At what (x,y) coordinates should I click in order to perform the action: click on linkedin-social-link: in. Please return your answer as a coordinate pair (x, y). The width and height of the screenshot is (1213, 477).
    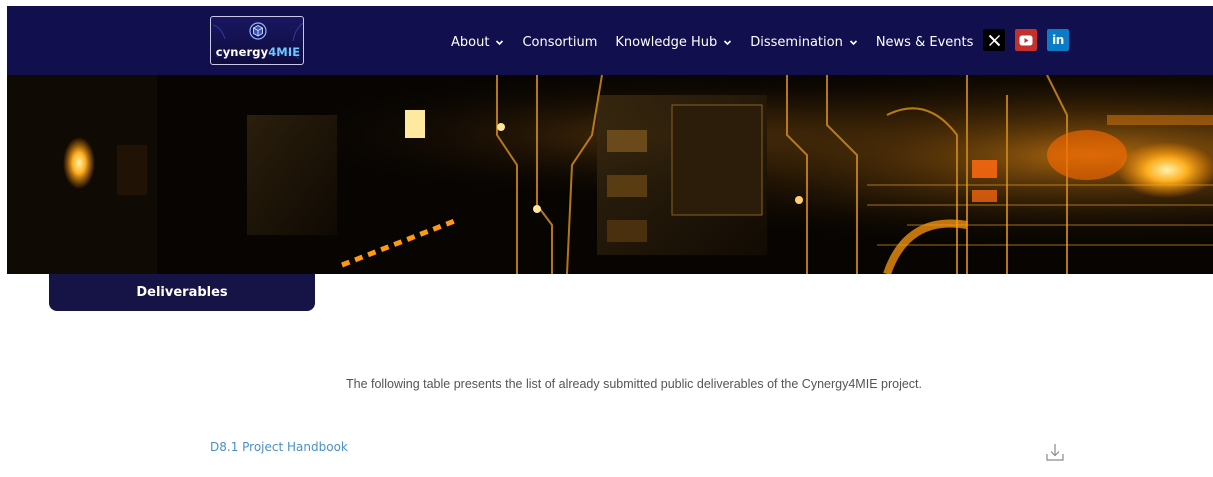
    Looking at the image, I should click on (1058, 40).